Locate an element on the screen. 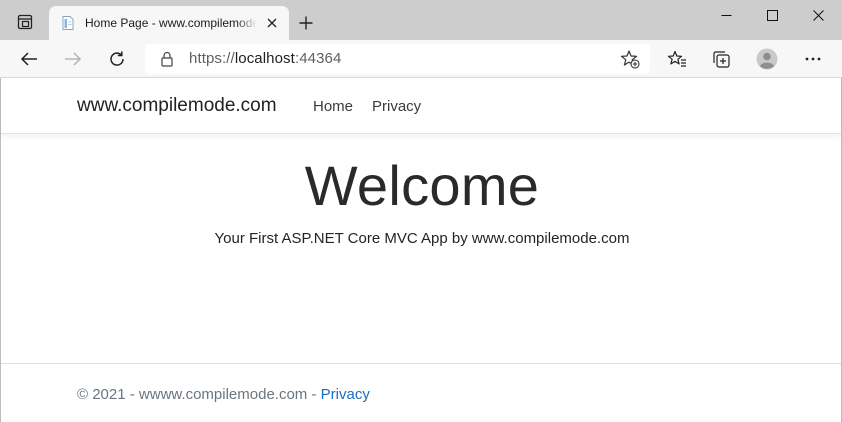 This screenshot has width=842, height=422. tab-actions-button is located at coordinates (25, 22).